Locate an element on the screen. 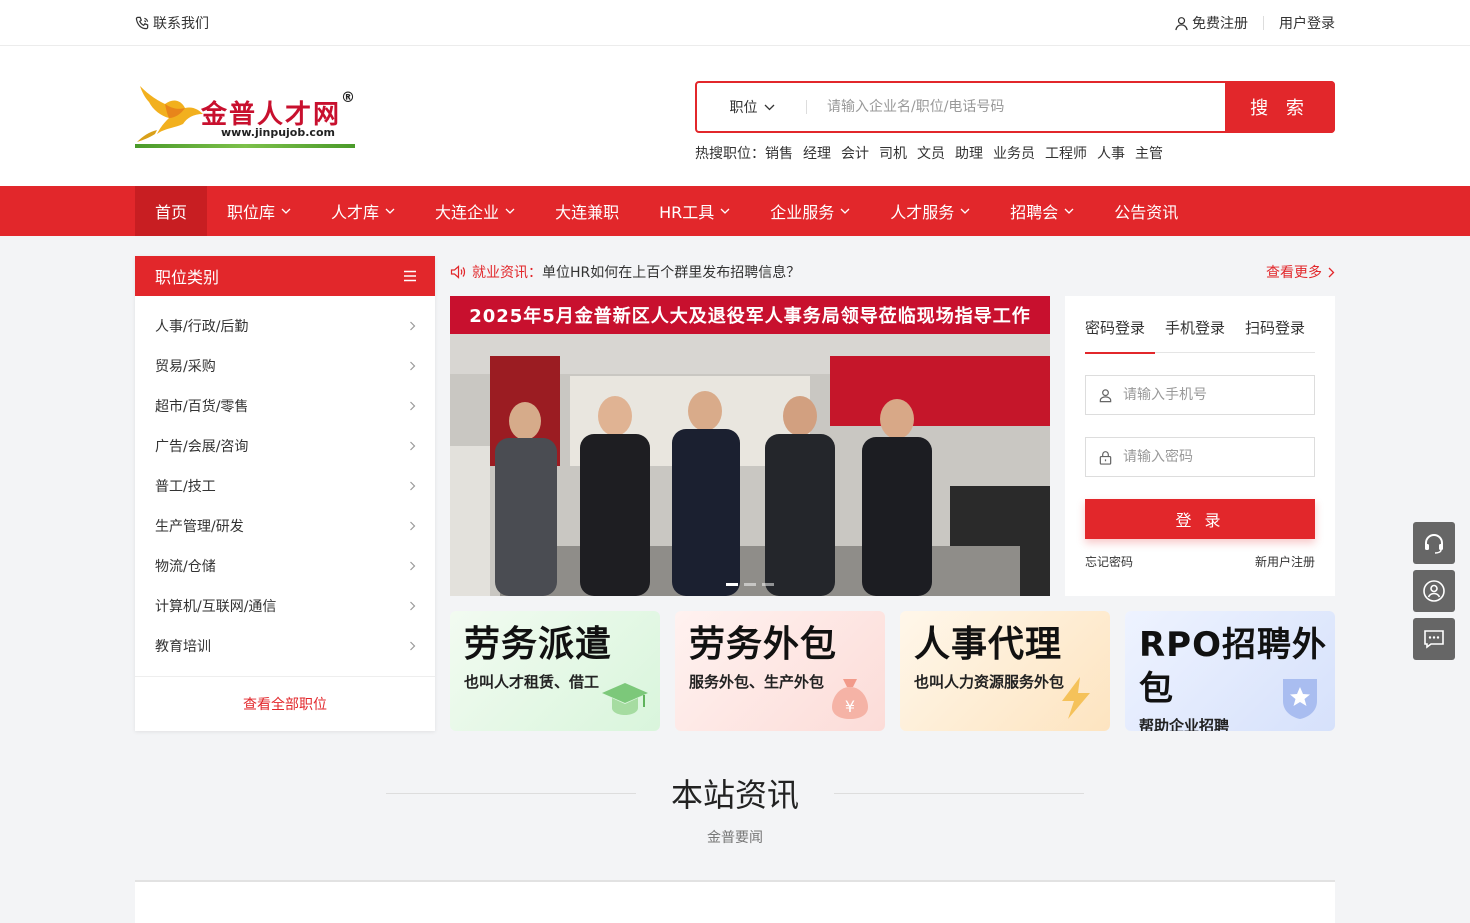 The width and height of the screenshot is (1470, 923). phone-input is located at coordinates (1218, 395).